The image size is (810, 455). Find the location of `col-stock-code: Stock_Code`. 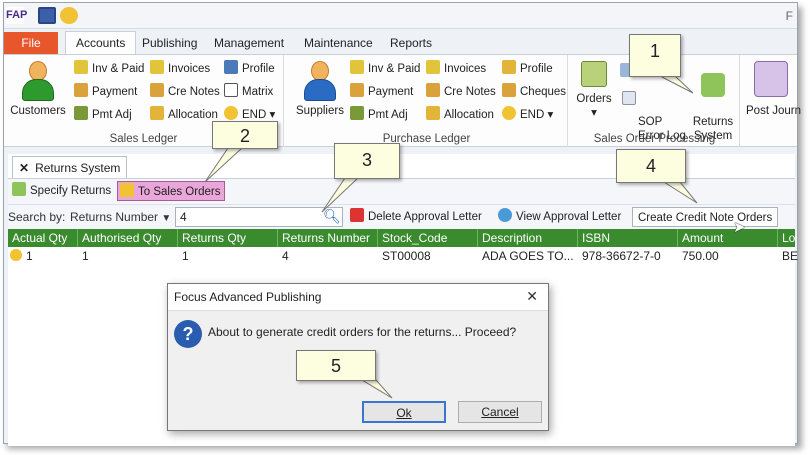

col-stock-code: Stock_Code is located at coordinates (428, 238).